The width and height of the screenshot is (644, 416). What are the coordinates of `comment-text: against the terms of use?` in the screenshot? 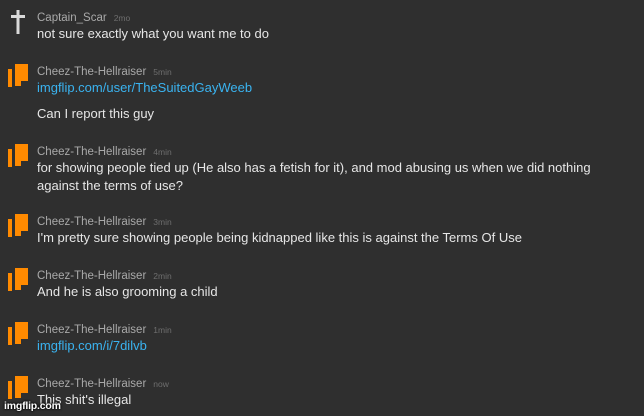 It's located at (110, 185).